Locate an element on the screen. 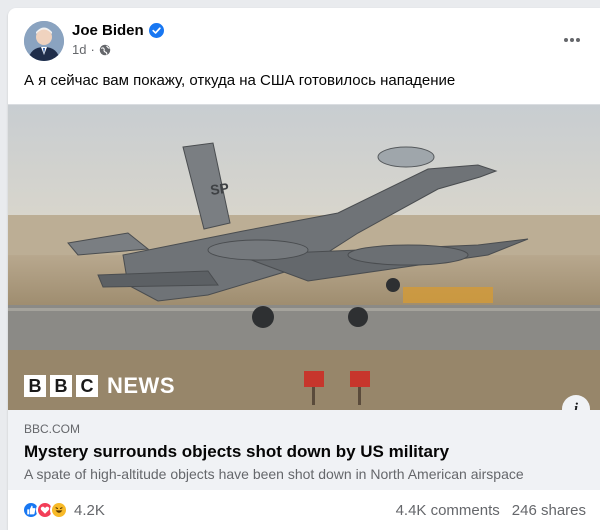 The width and height of the screenshot is (600, 530). engagement-stats: 4.4K comments 246 shares is located at coordinates (491, 510).